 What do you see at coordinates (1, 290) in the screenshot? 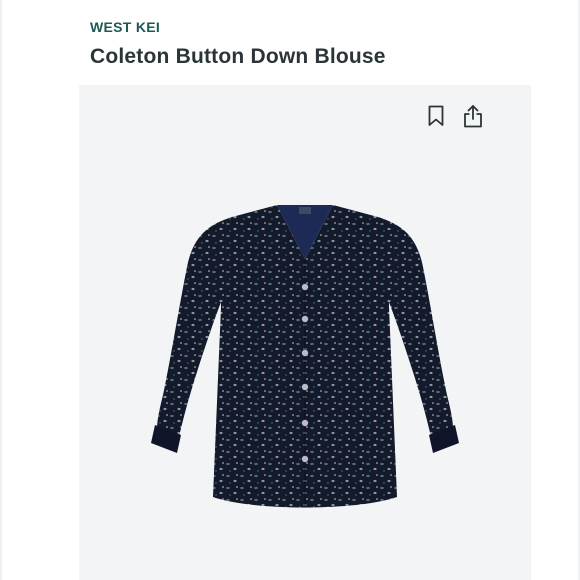
I see `left-border` at bounding box center [1, 290].